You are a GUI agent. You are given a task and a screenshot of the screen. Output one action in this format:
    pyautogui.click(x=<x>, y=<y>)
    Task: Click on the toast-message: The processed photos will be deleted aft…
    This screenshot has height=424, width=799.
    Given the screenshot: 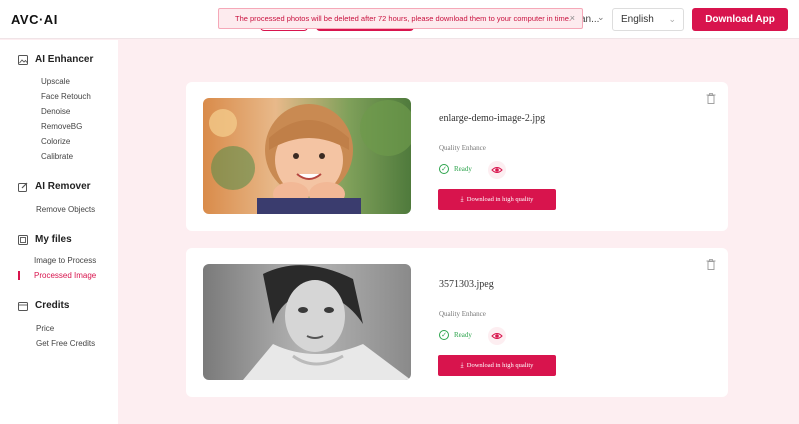 What is the action you would take?
    pyautogui.click(x=403, y=18)
    